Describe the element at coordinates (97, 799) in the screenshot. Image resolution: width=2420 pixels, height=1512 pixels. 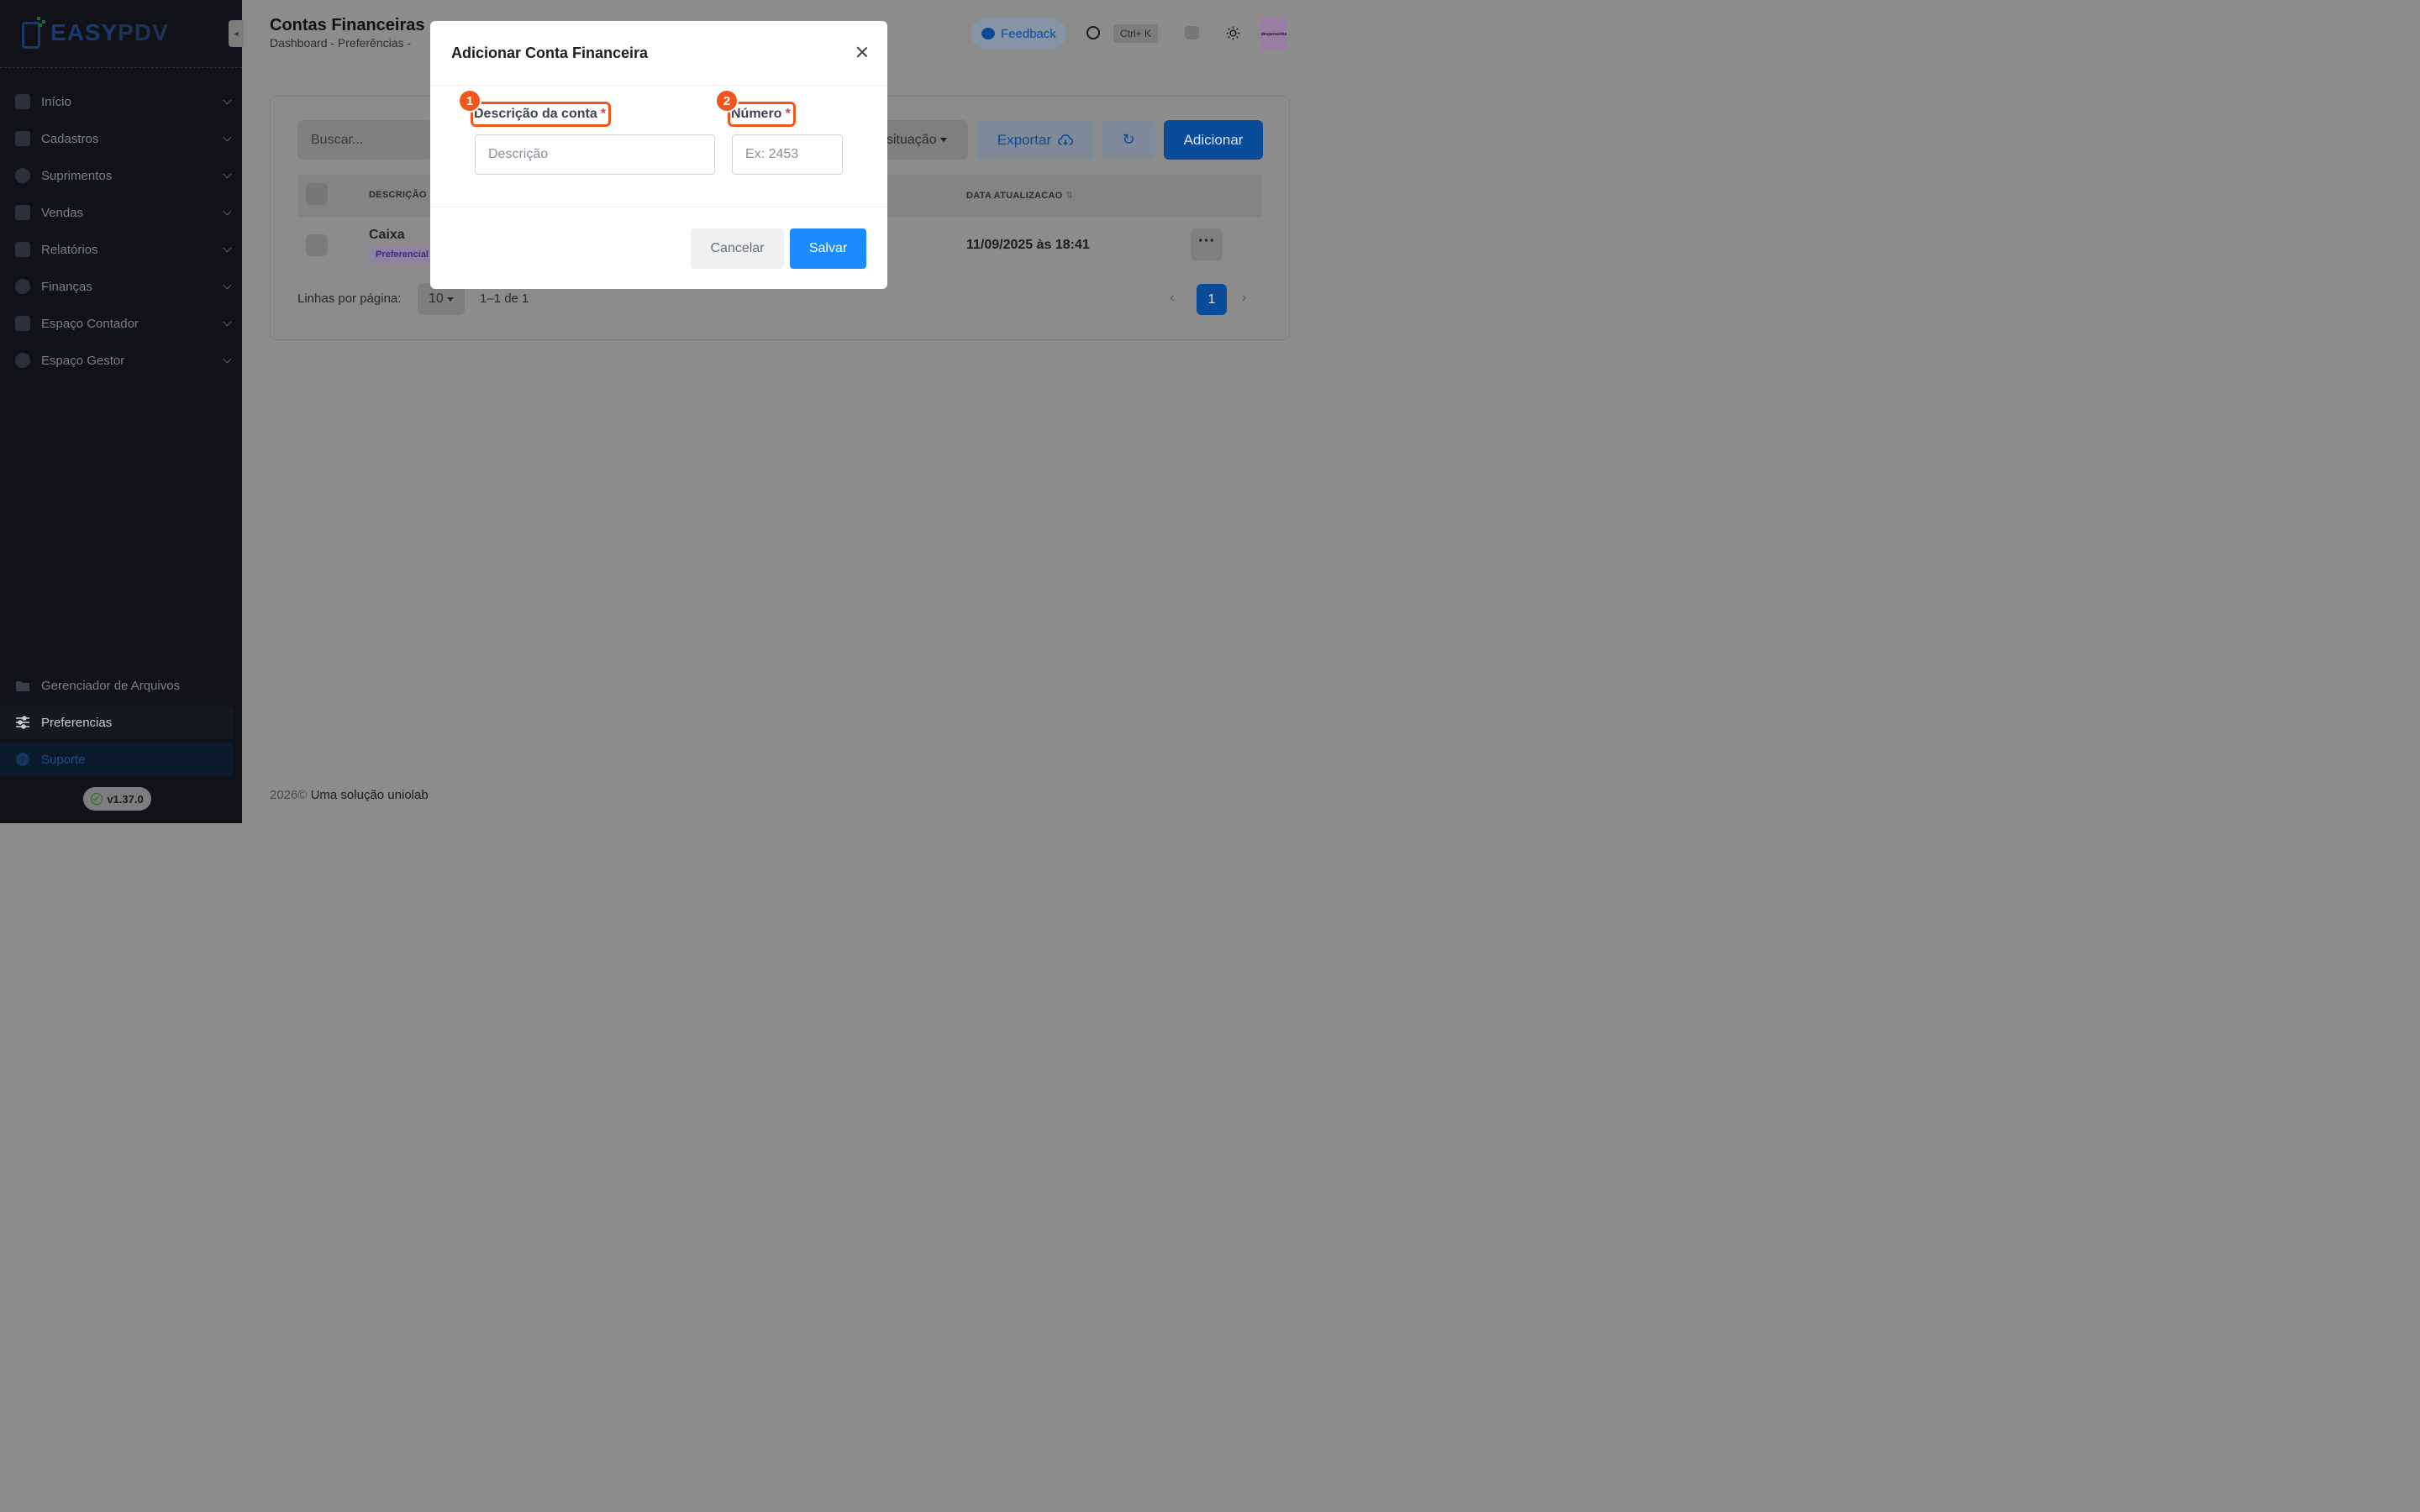
I see `check-circle-icon` at that location.